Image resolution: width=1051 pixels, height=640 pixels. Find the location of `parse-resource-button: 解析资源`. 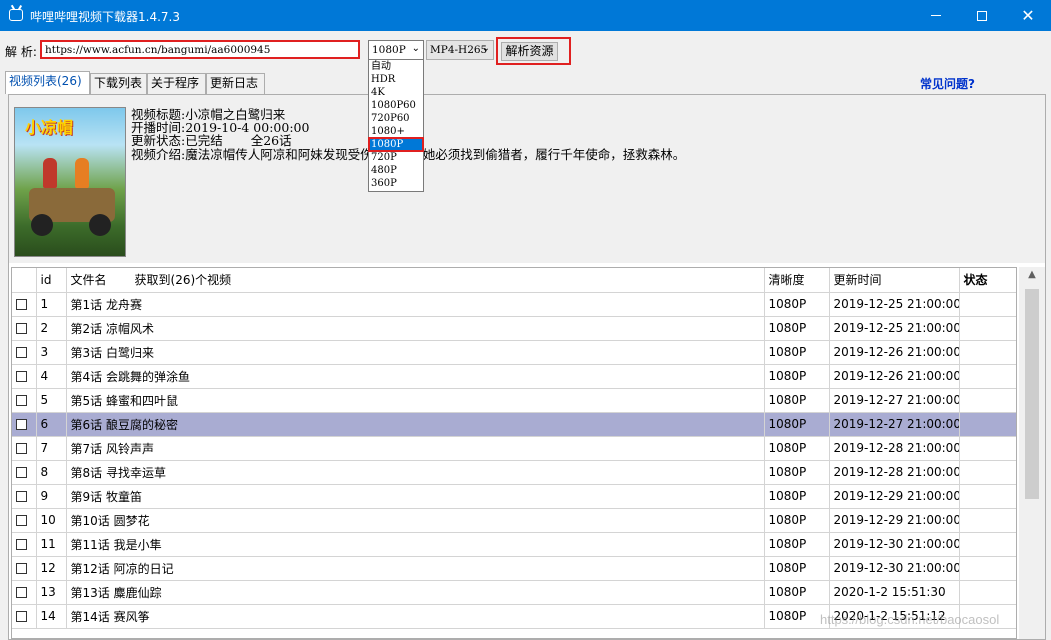

parse-resource-button: 解析资源 is located at coordinates (529, 51).